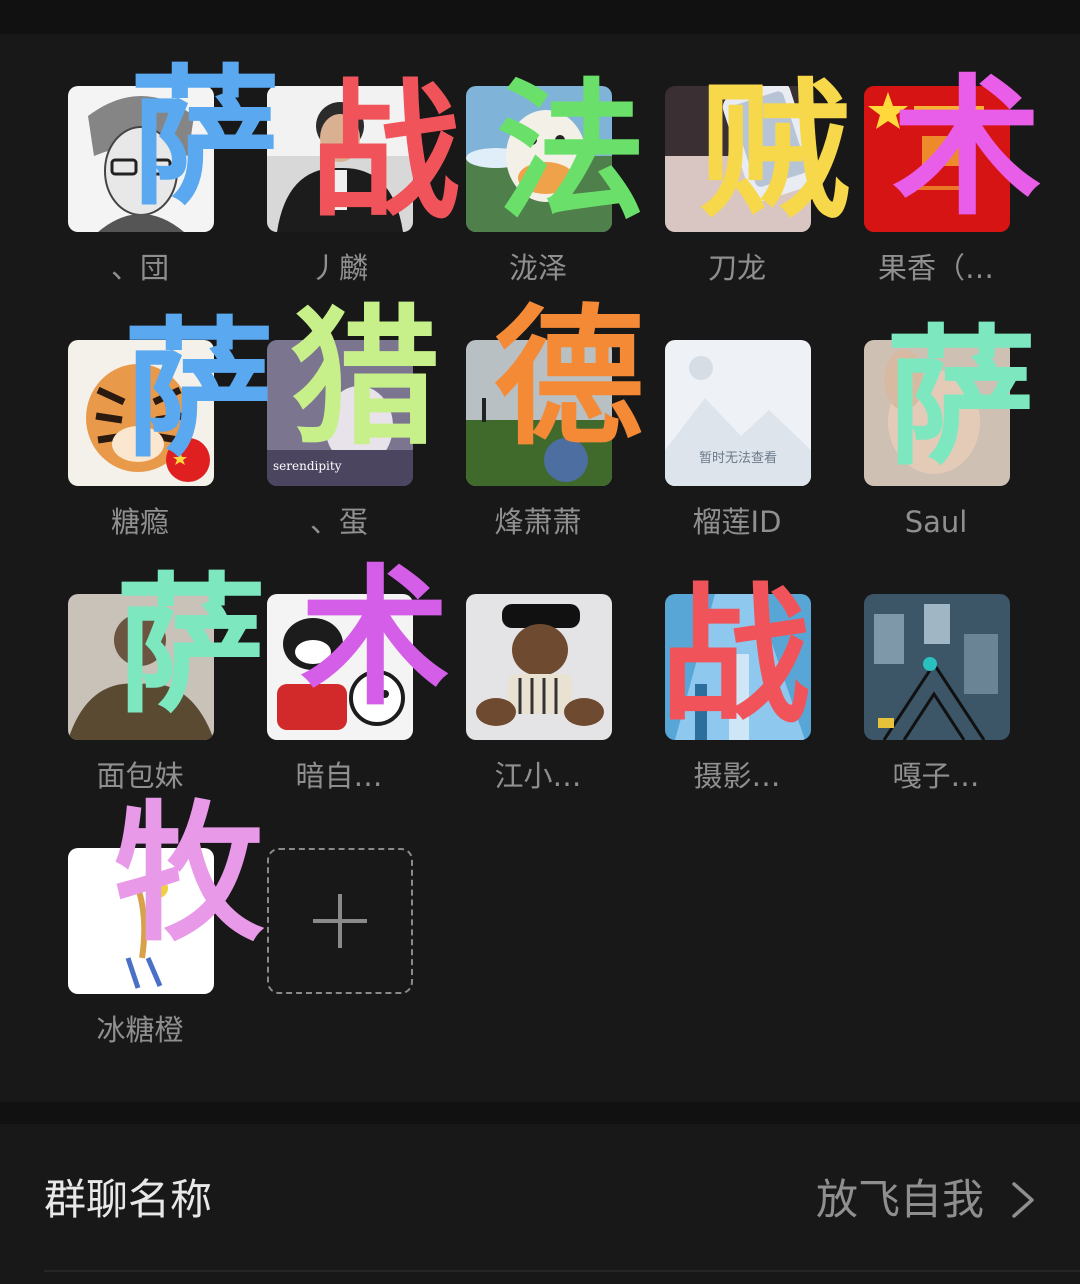 This screenshot has height=1284, width=1080. I want to click on member-item: 面包妹, so click(140, 694).